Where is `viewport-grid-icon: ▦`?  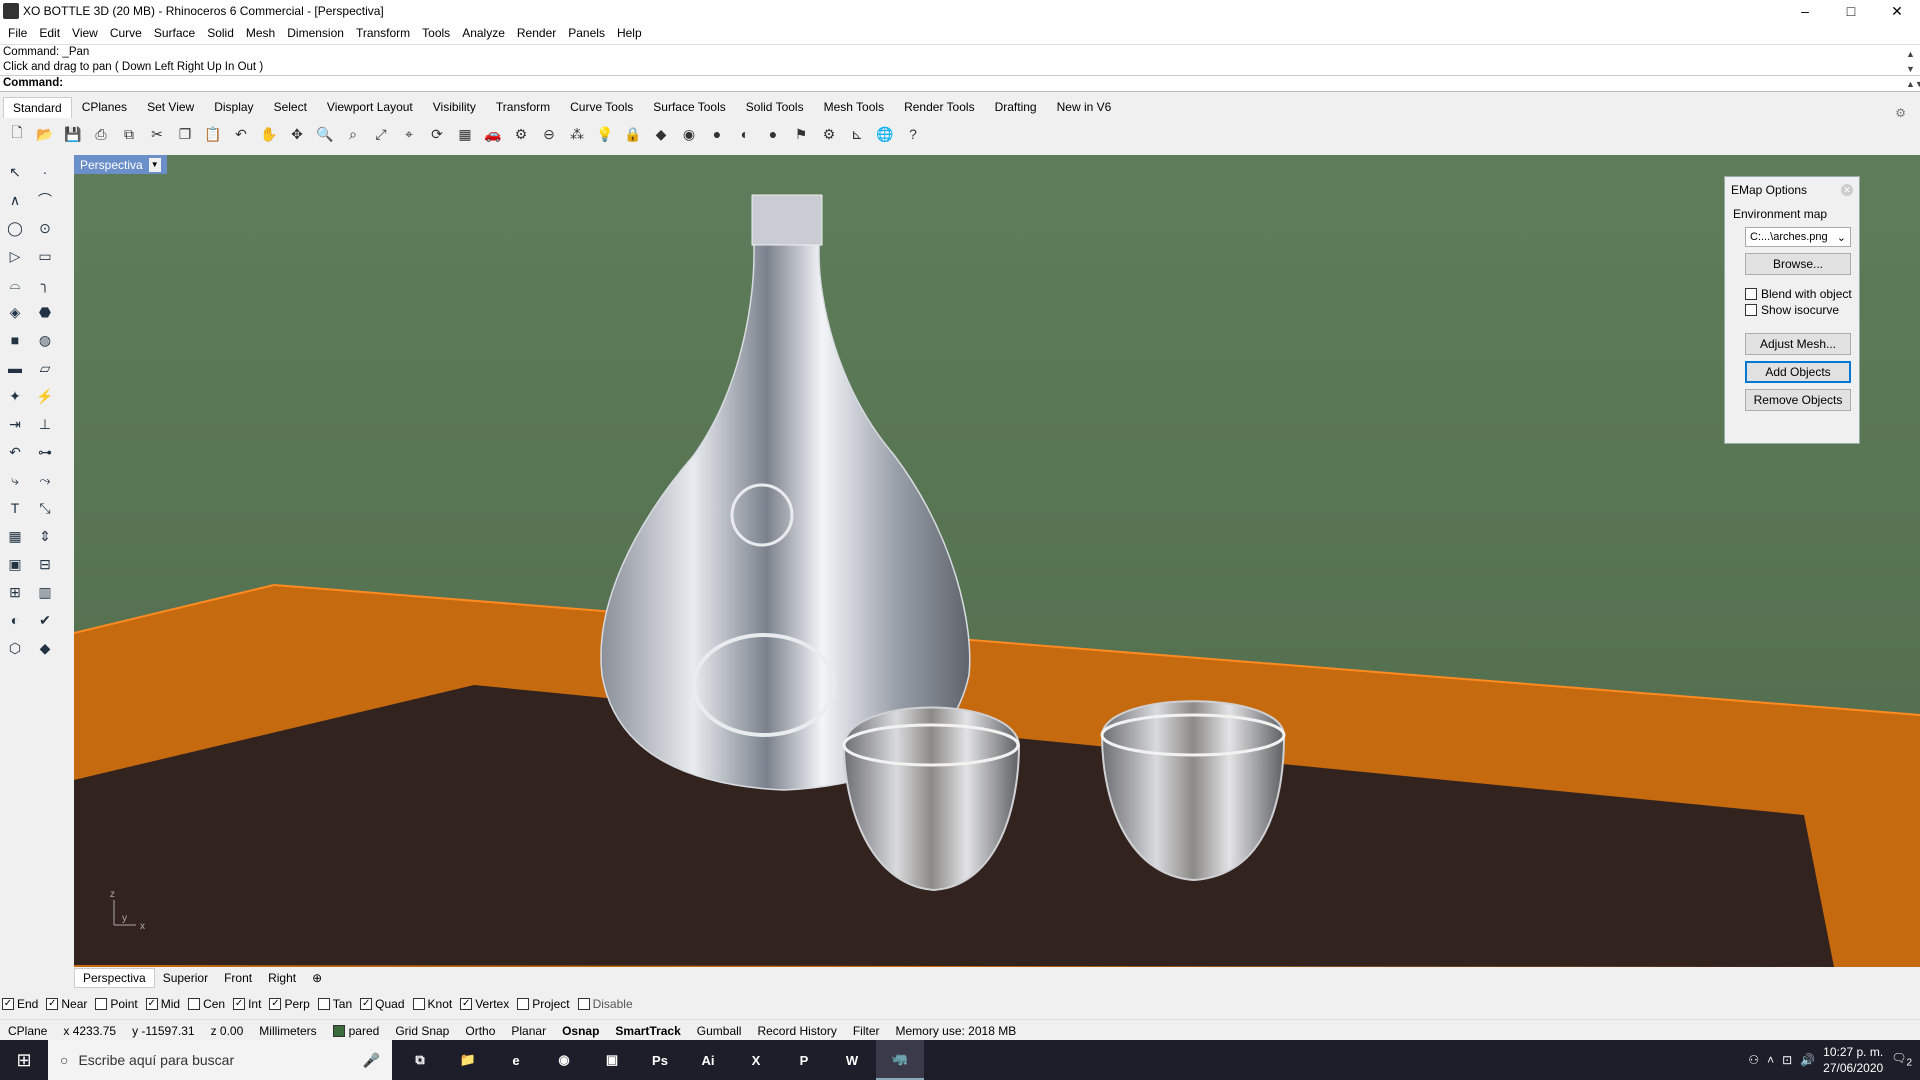 viewport-grid-icon: ▦ is located at coordinates (465, 134).